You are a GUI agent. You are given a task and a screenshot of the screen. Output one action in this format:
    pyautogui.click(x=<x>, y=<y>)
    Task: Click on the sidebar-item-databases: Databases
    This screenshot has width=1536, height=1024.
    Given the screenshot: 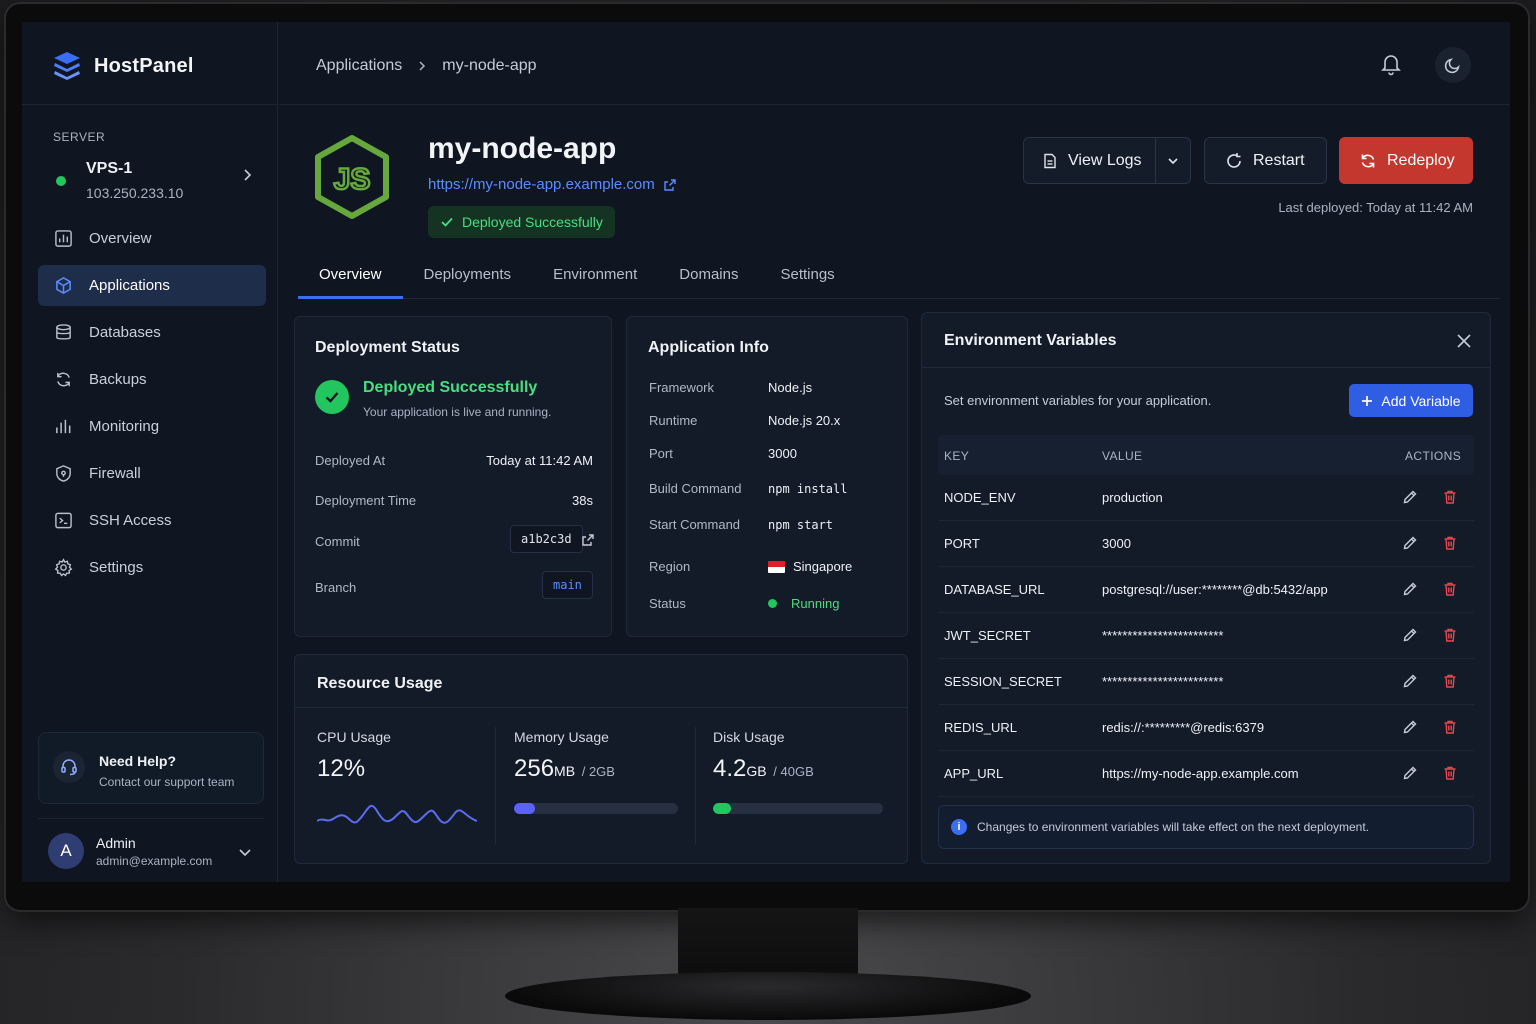 What is the action you would take?
    pyautogui.click(x=152, y=332)
    